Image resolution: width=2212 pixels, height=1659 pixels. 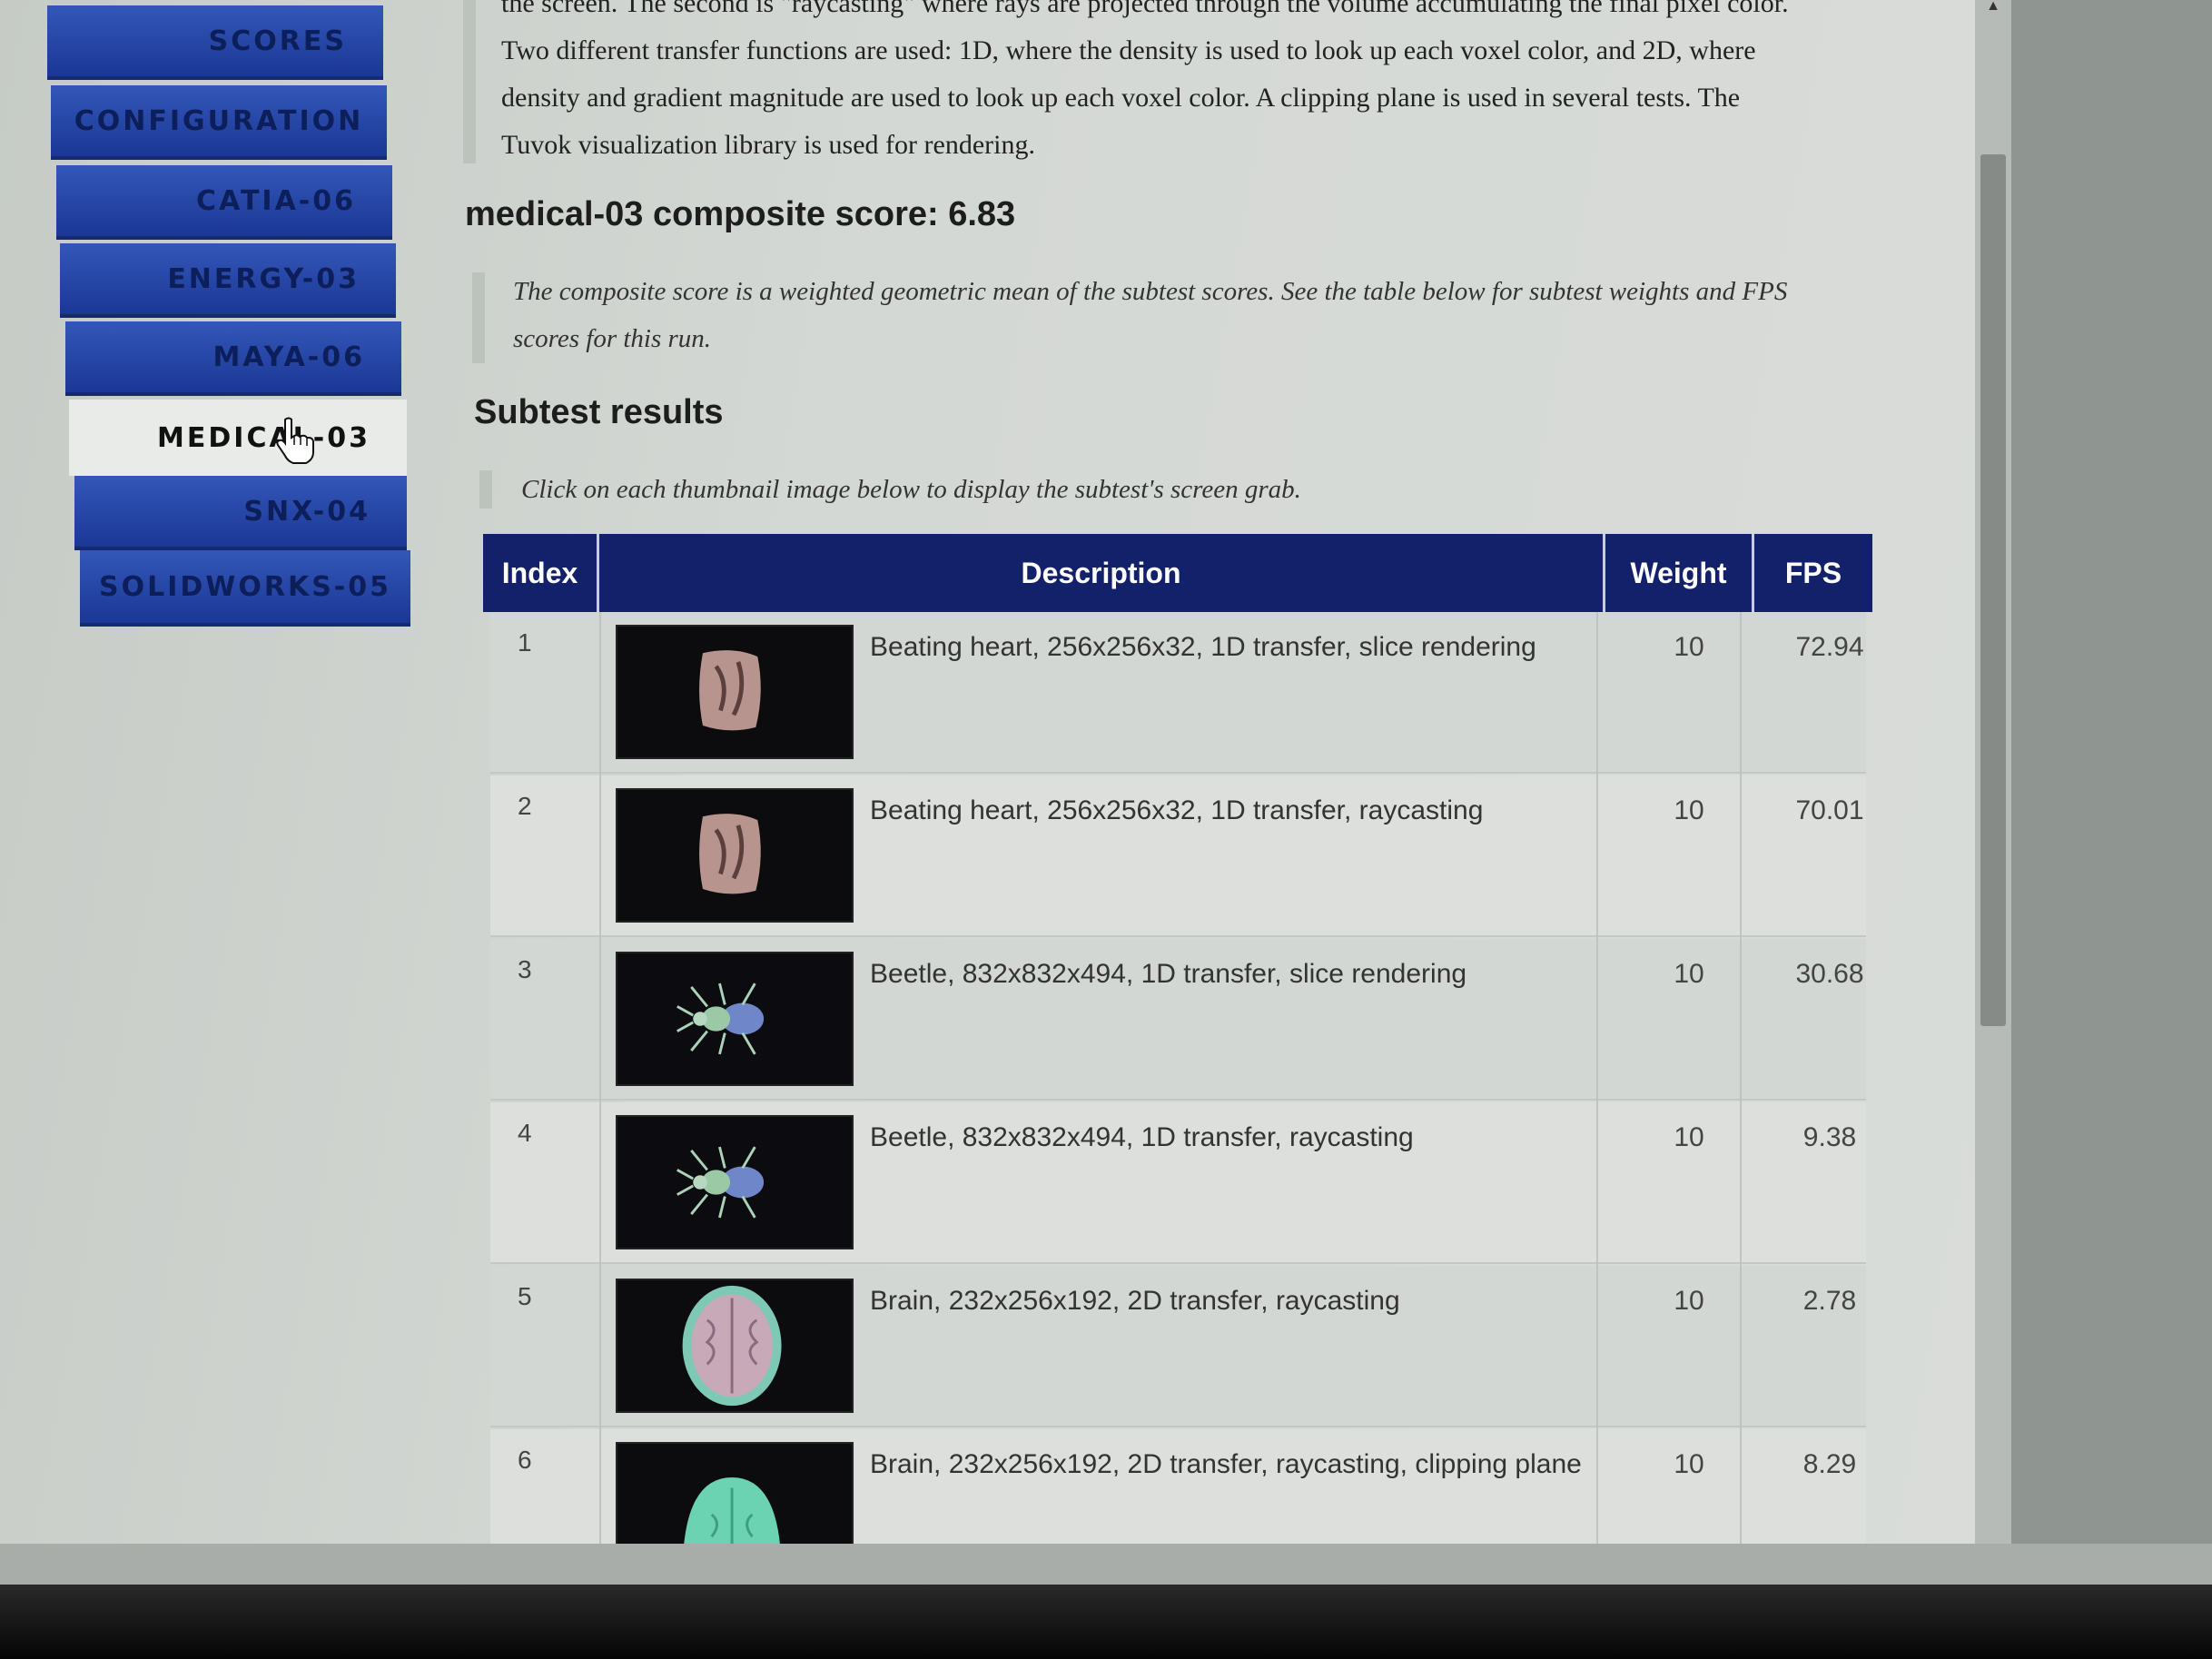 What do you see at coordinates (740, 214) in the screenshot?
I see `composite-score-title: medical-03 composite score: 6.83` at bounding box center [740, 214].